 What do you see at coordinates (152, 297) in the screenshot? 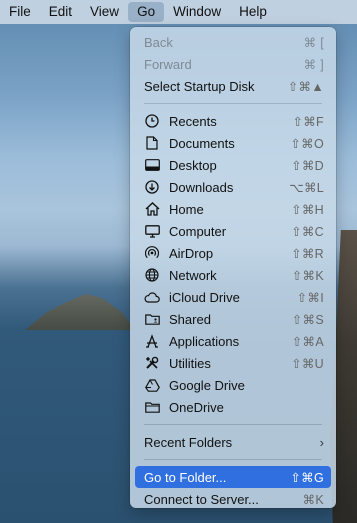
I see `cloud-icon` at bounding box center [152, 297].